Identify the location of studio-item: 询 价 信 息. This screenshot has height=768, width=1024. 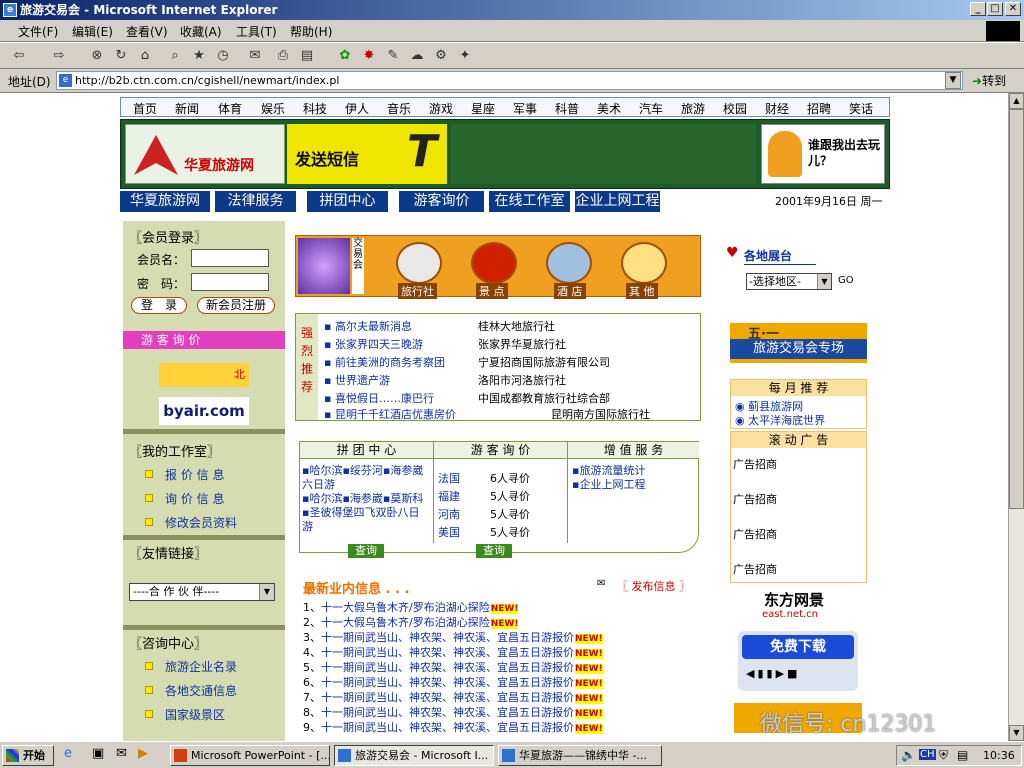
(194, 498).